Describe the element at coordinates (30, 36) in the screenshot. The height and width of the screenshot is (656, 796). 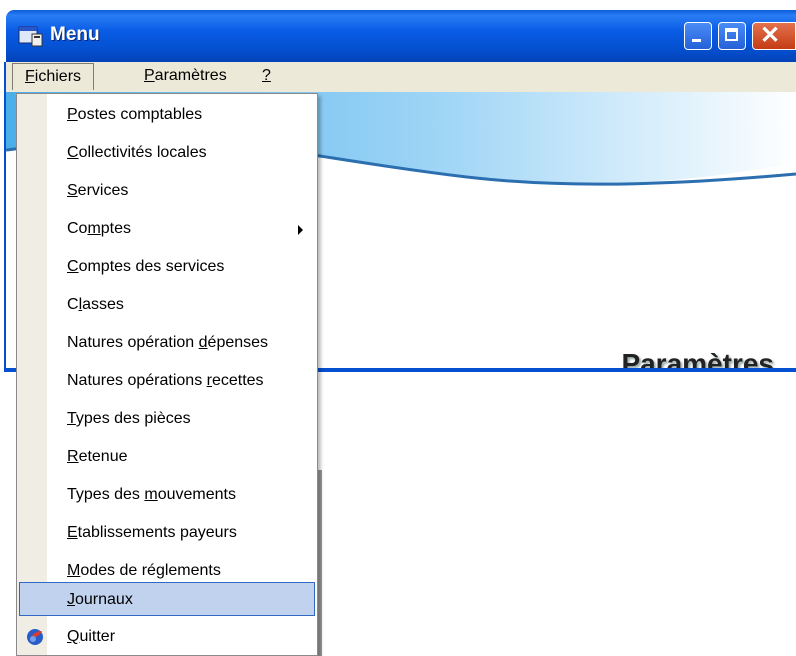
I see `app-window-icon` at that location.